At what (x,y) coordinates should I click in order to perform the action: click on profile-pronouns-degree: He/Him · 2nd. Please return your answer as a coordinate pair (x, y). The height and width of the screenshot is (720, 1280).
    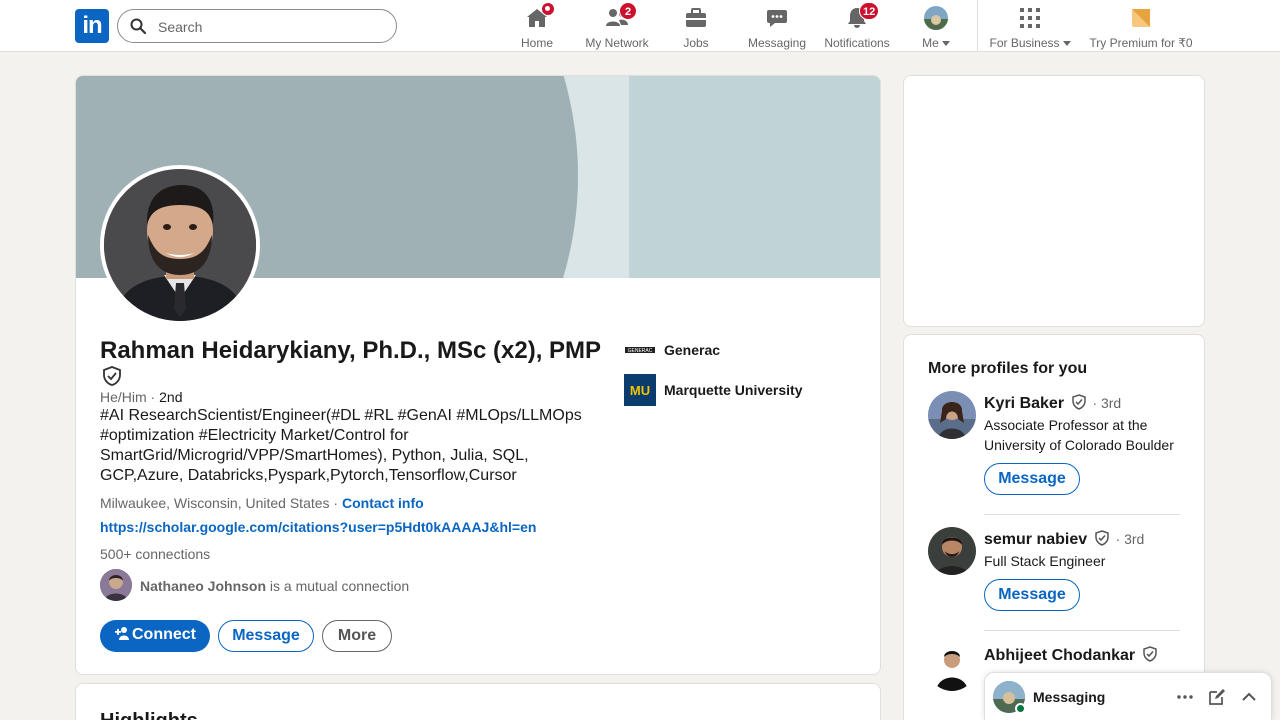
    Looking at the image, I should click on (141, 397).